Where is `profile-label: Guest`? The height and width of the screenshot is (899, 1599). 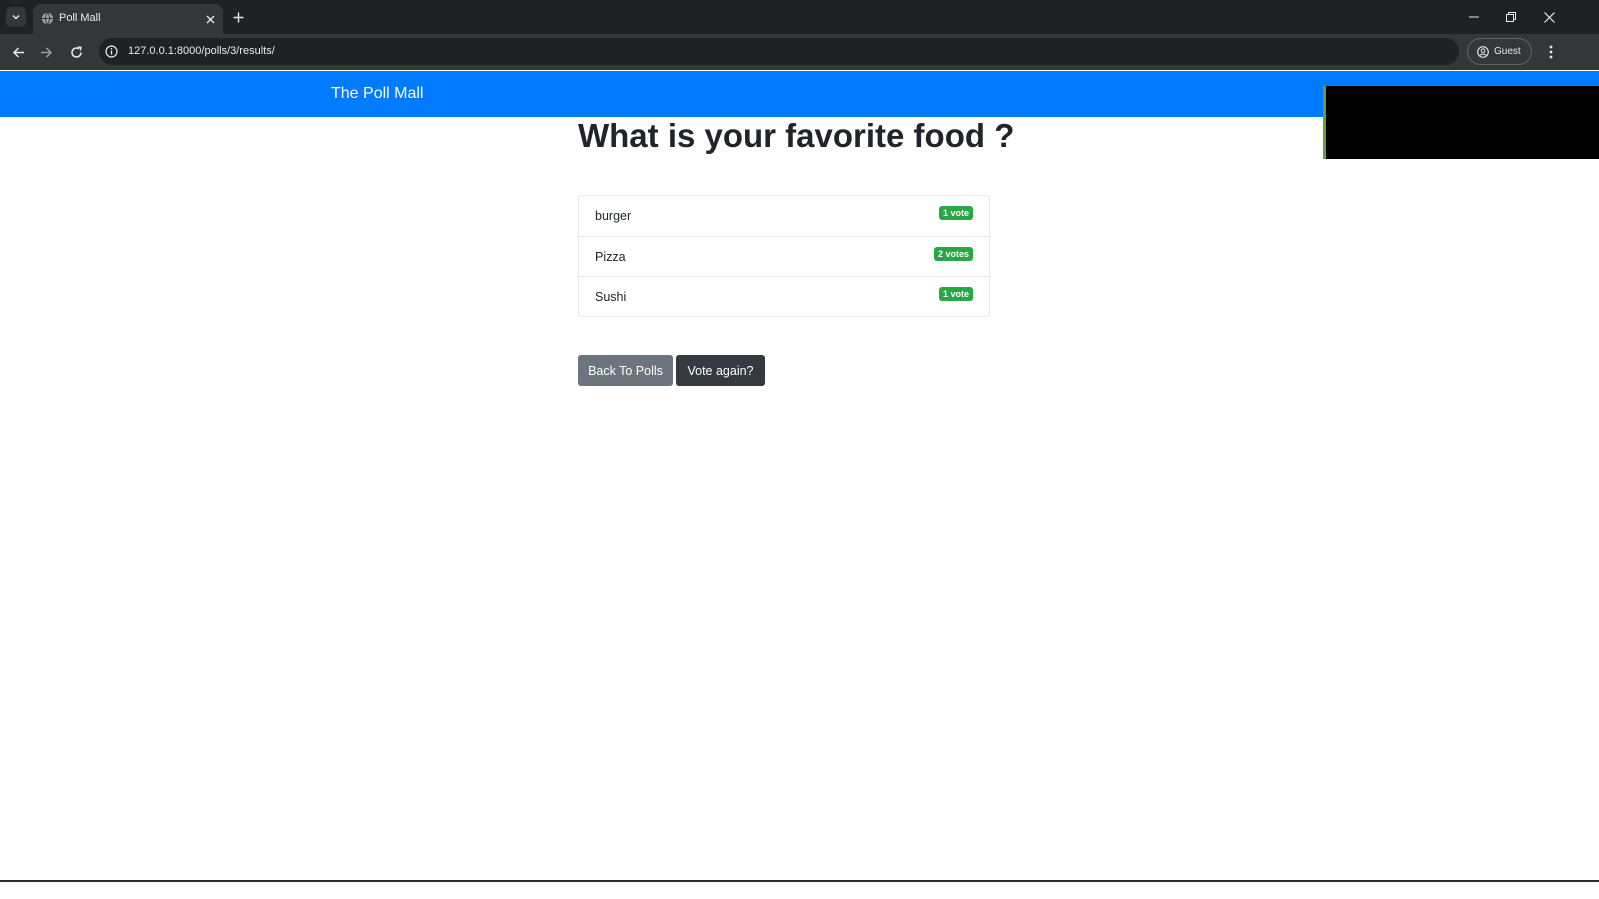 profile-label: Guest is located at coordinates (1507, 51).